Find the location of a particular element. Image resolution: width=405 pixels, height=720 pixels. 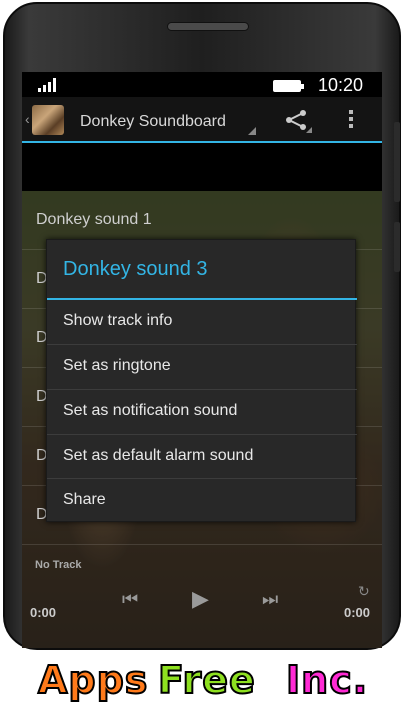

app-icon is located at coordinates (48, 120).